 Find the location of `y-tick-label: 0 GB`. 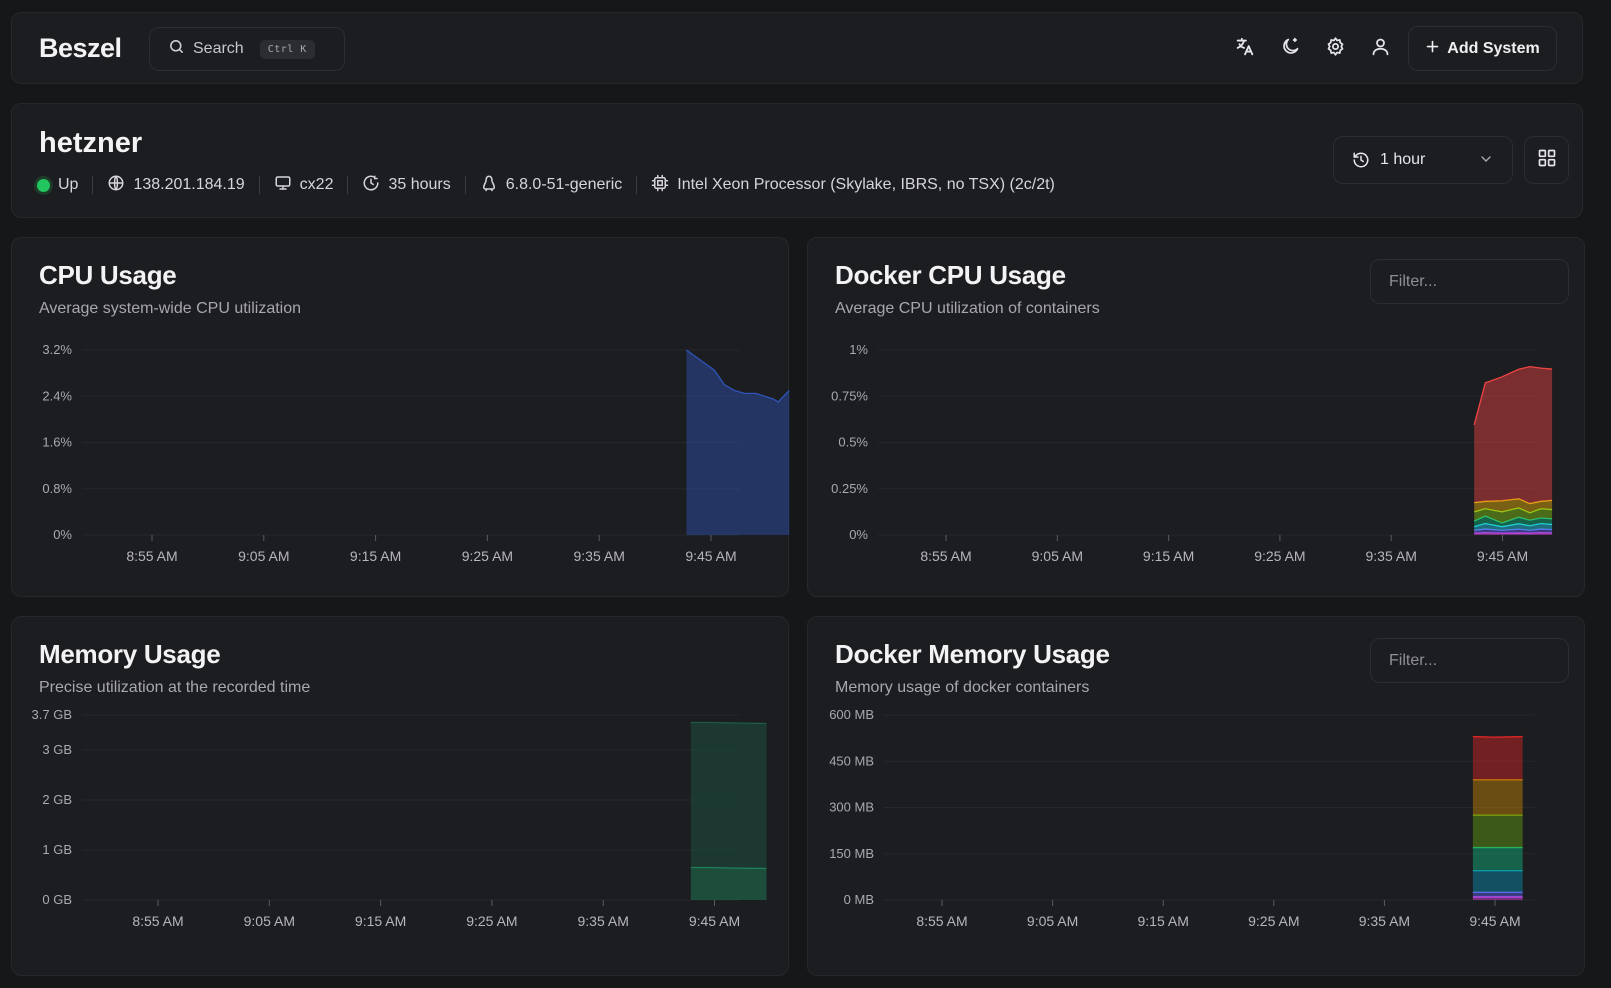

y-tick-label: 0 GB is located at coordinates (57, 899).